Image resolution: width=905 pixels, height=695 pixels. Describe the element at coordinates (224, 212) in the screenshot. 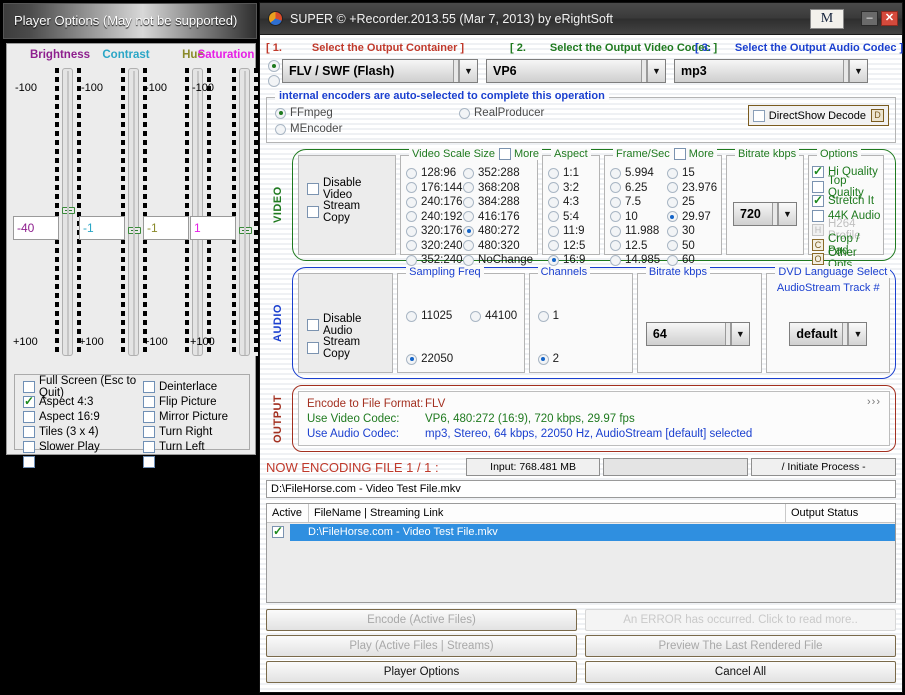

I see `slider-saturation: -100 +100 1` at that location.